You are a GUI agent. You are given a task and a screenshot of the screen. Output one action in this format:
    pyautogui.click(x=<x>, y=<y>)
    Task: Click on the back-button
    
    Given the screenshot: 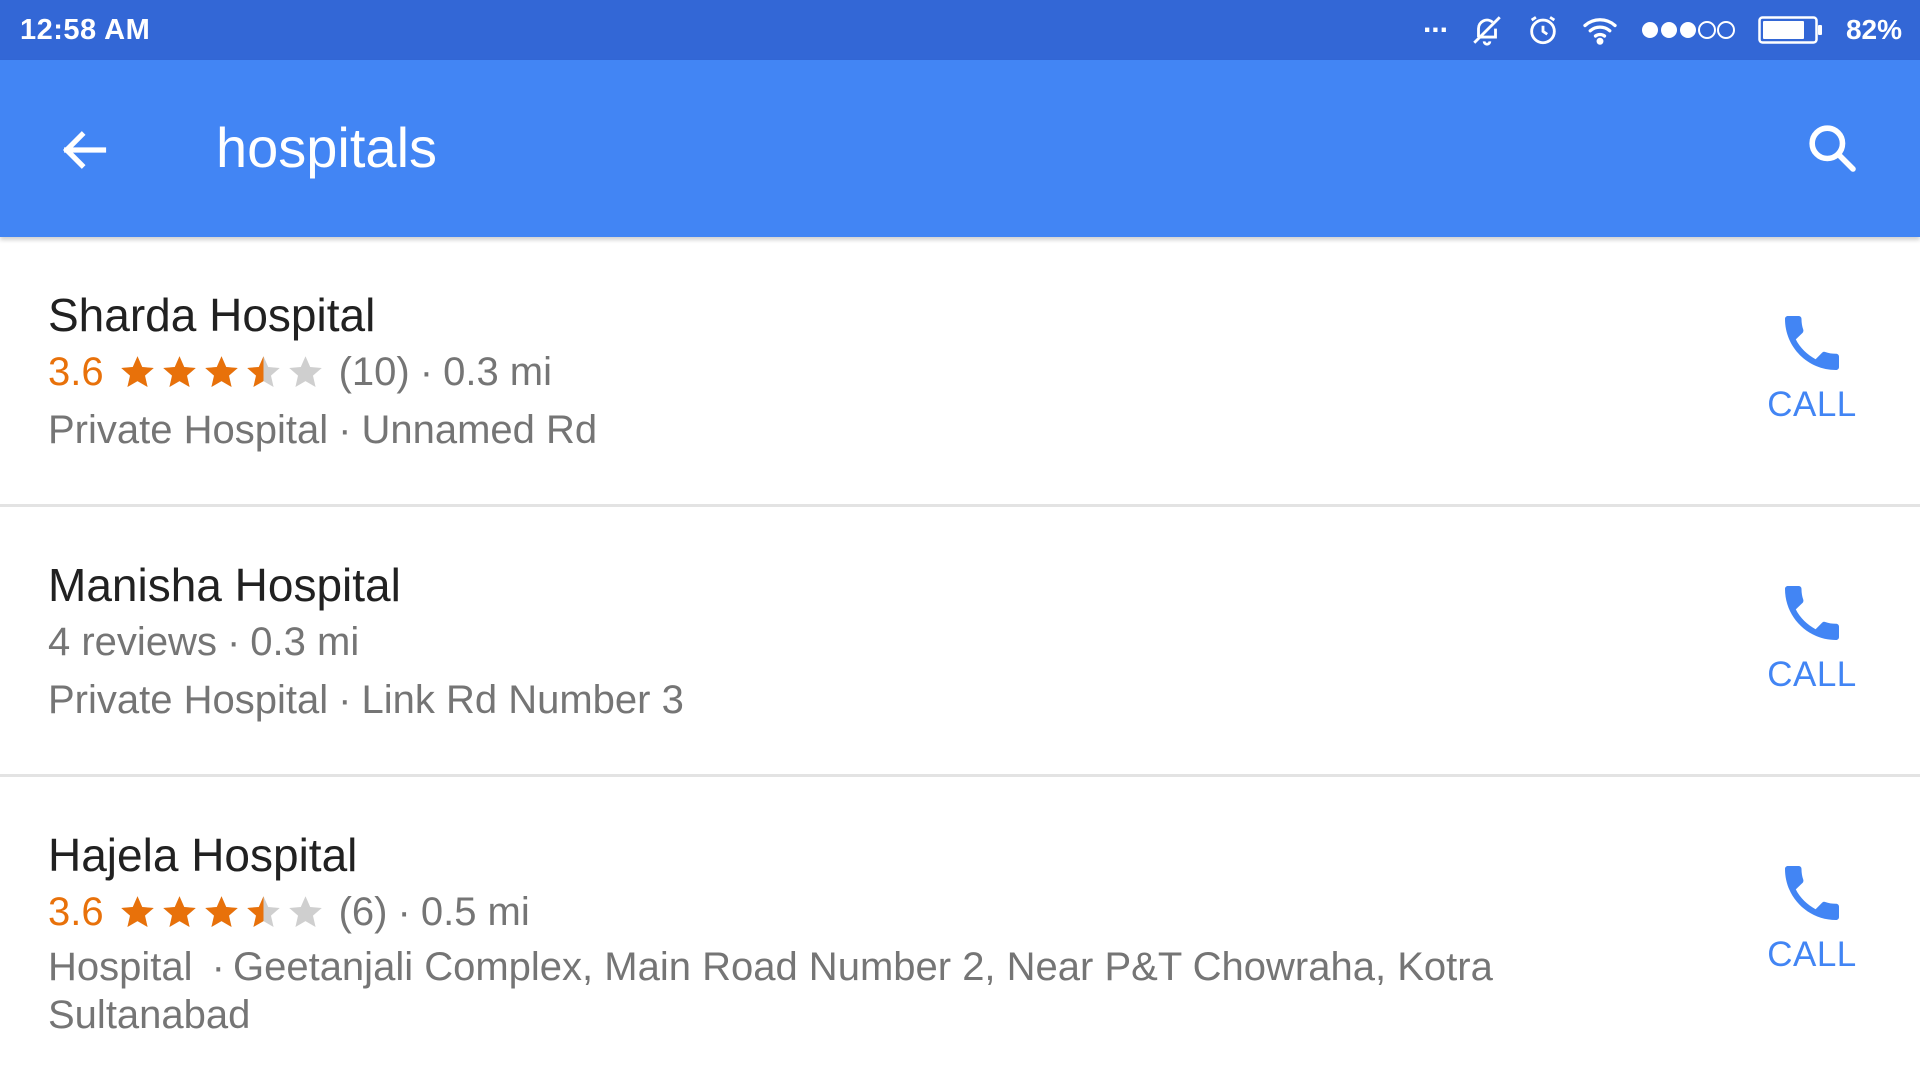 What is the action you would take?
    pyautogui.click(x=84, y=150)
    